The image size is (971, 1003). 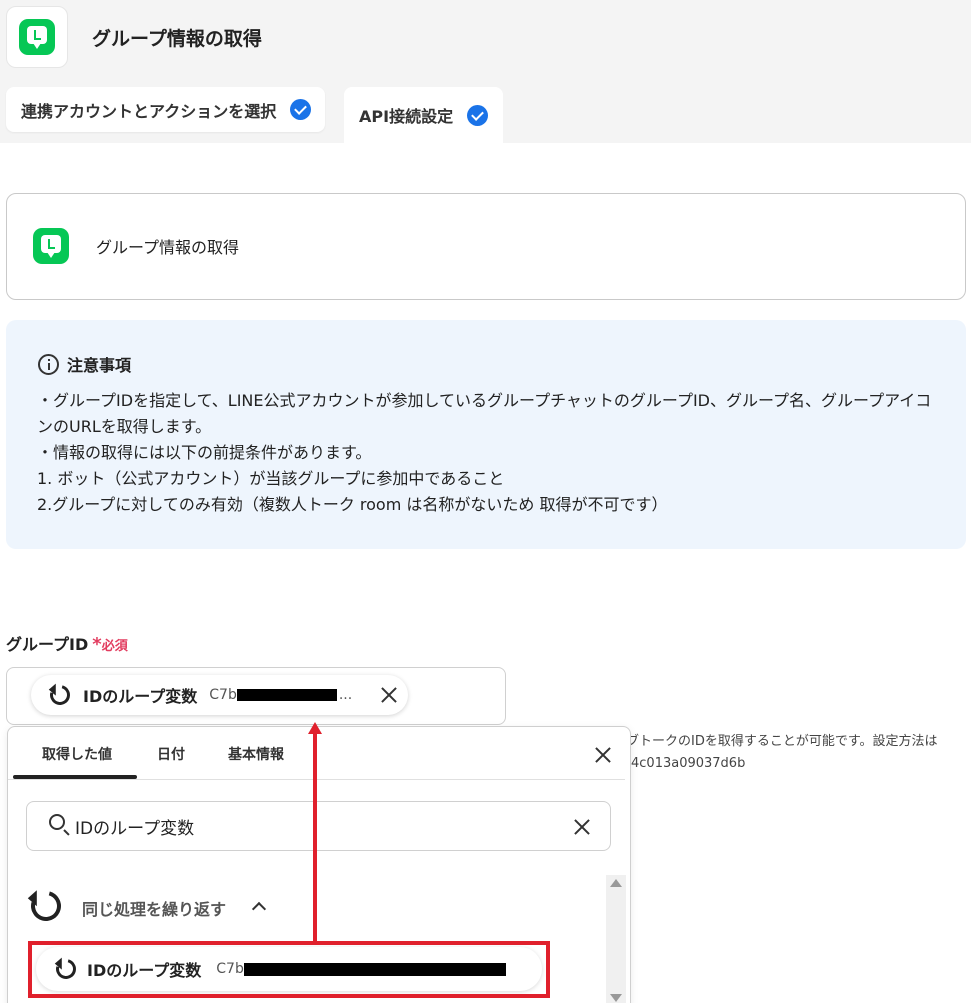 What do you see at coordinates (315, 836) in the screenshot?
I see `annotation-arrow-line` at bounding box center [315, 836].